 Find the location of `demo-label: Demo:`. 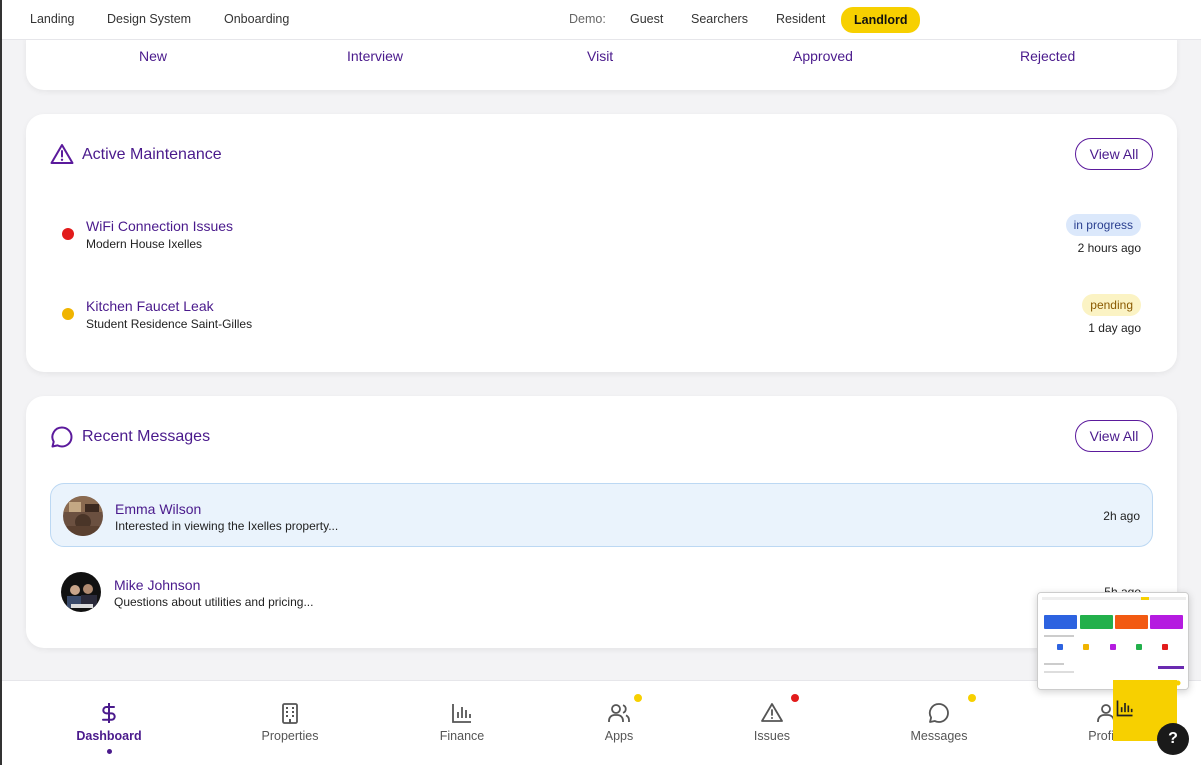

demo-label: Demo: is located at coordinates (587, 19).